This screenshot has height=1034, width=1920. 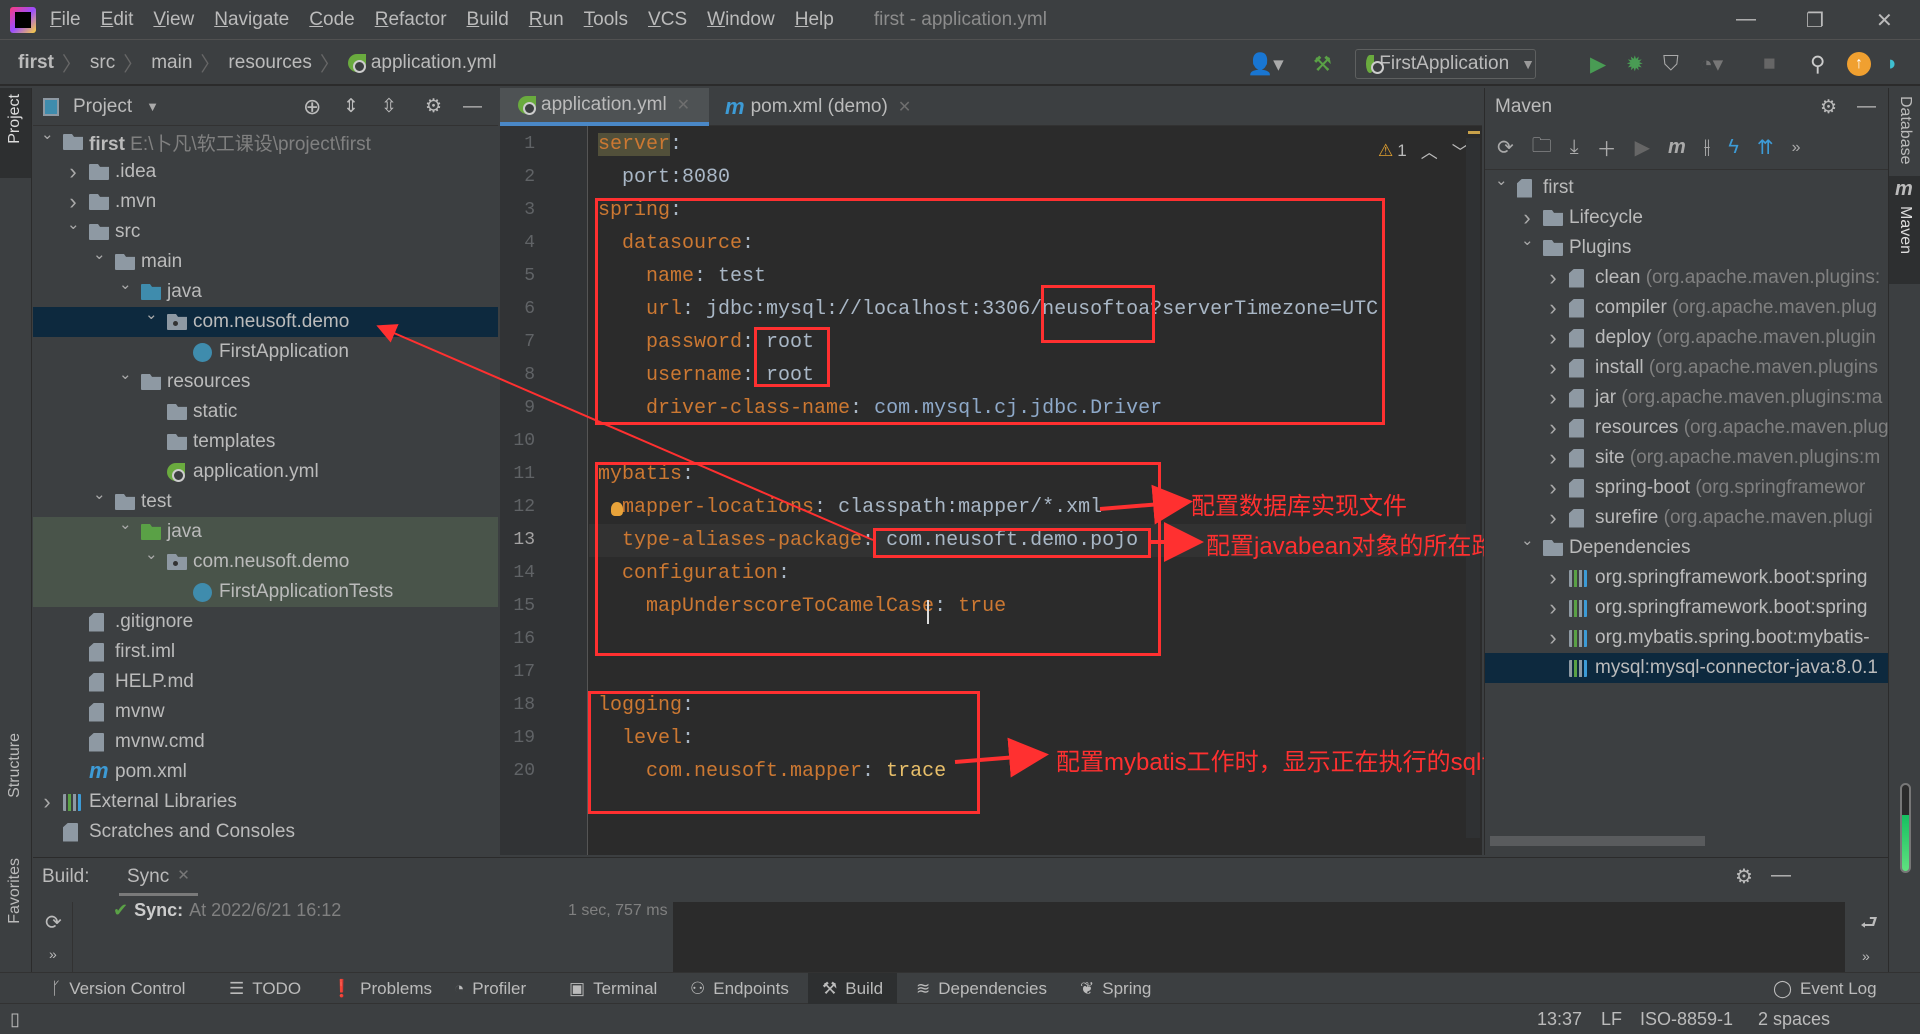 What do you see at coordinates (1686, 187) in the screenshot?
I see `tree-item: ⌄ first` at bounding box center [1686, 187].